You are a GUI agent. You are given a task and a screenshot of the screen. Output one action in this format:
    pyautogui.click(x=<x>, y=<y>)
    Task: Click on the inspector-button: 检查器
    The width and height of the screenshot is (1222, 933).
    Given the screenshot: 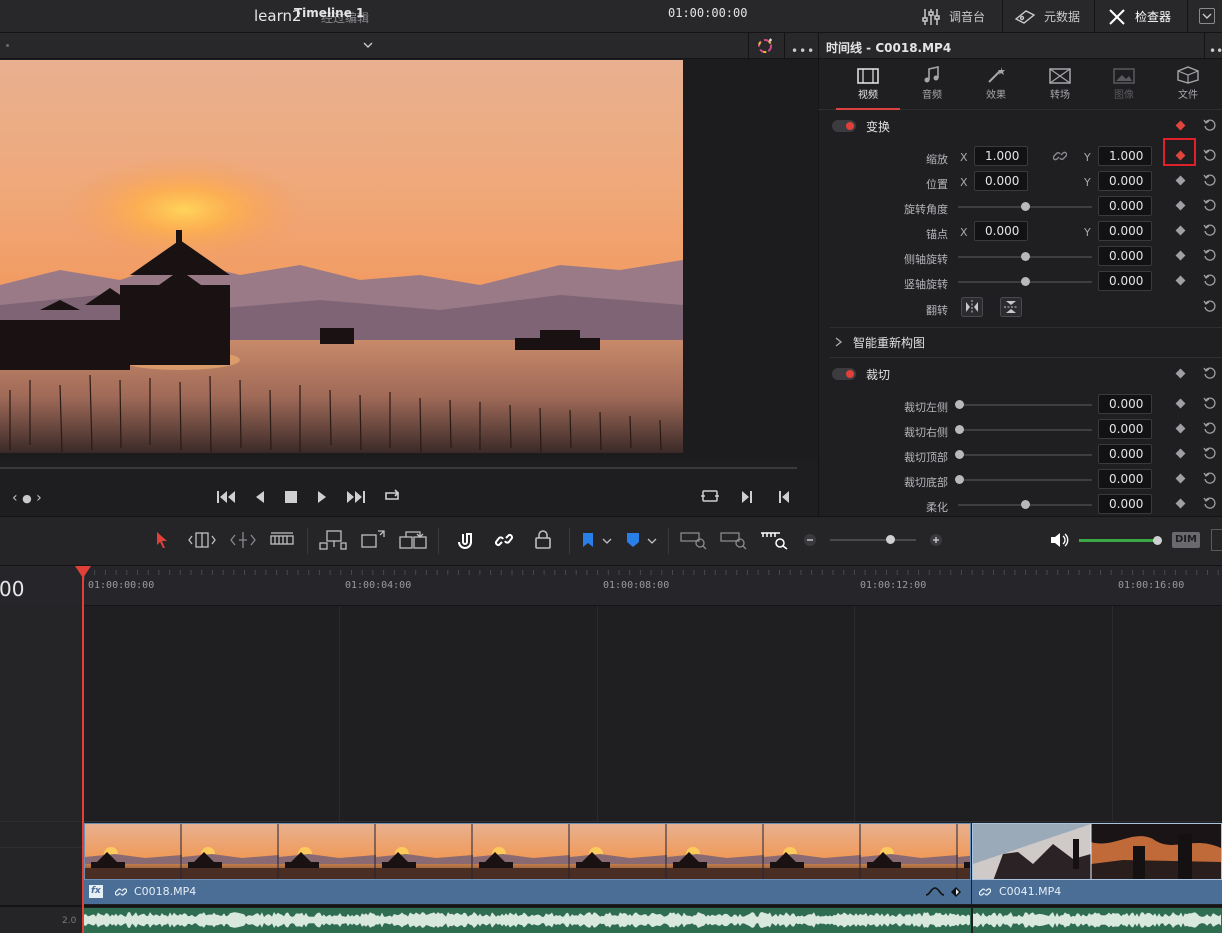 What is the action you would take?
    pyautogui.click(x=1139, y=16)
    